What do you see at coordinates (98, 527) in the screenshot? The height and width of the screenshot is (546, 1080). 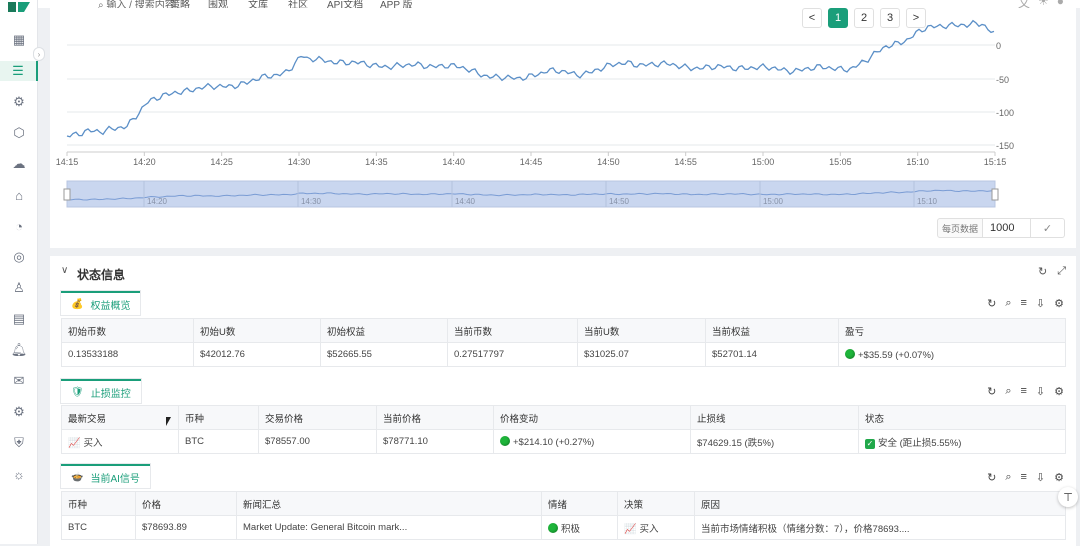 I see `table-cell: BTC` at bounding box center [98, 527].